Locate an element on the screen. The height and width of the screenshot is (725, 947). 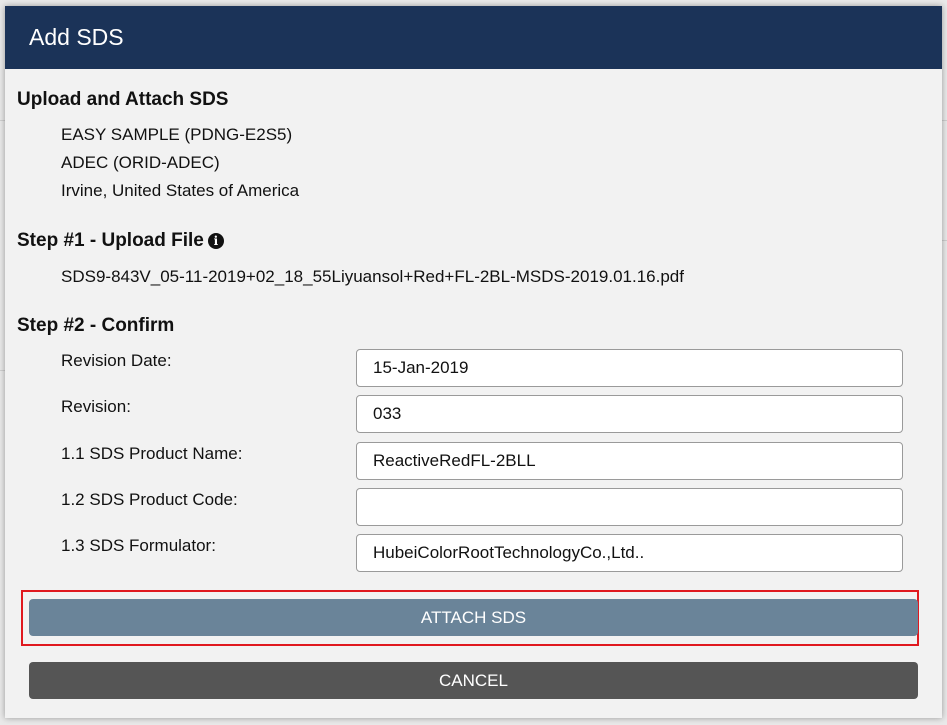
dialog-header: Add SDS is located at coordinates (473, 37).